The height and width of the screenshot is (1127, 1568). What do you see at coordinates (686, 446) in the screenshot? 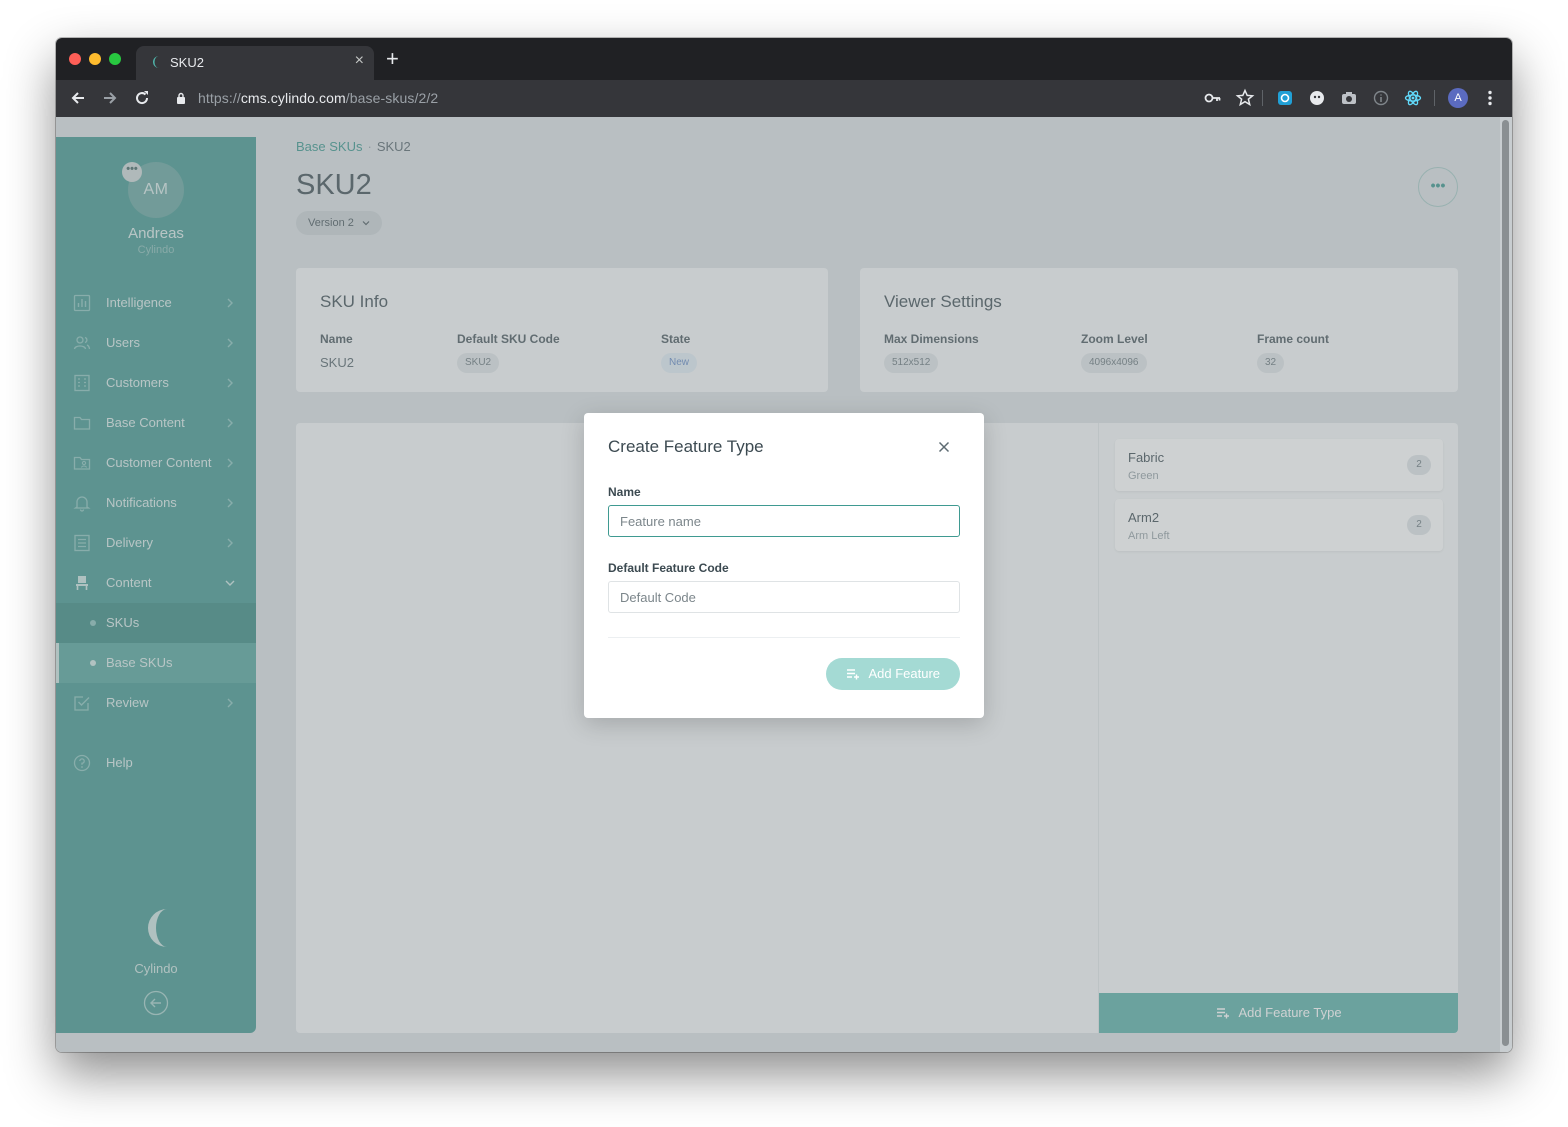
I see `modal-title: Create Feature Type` at bounding box center [686, 446].